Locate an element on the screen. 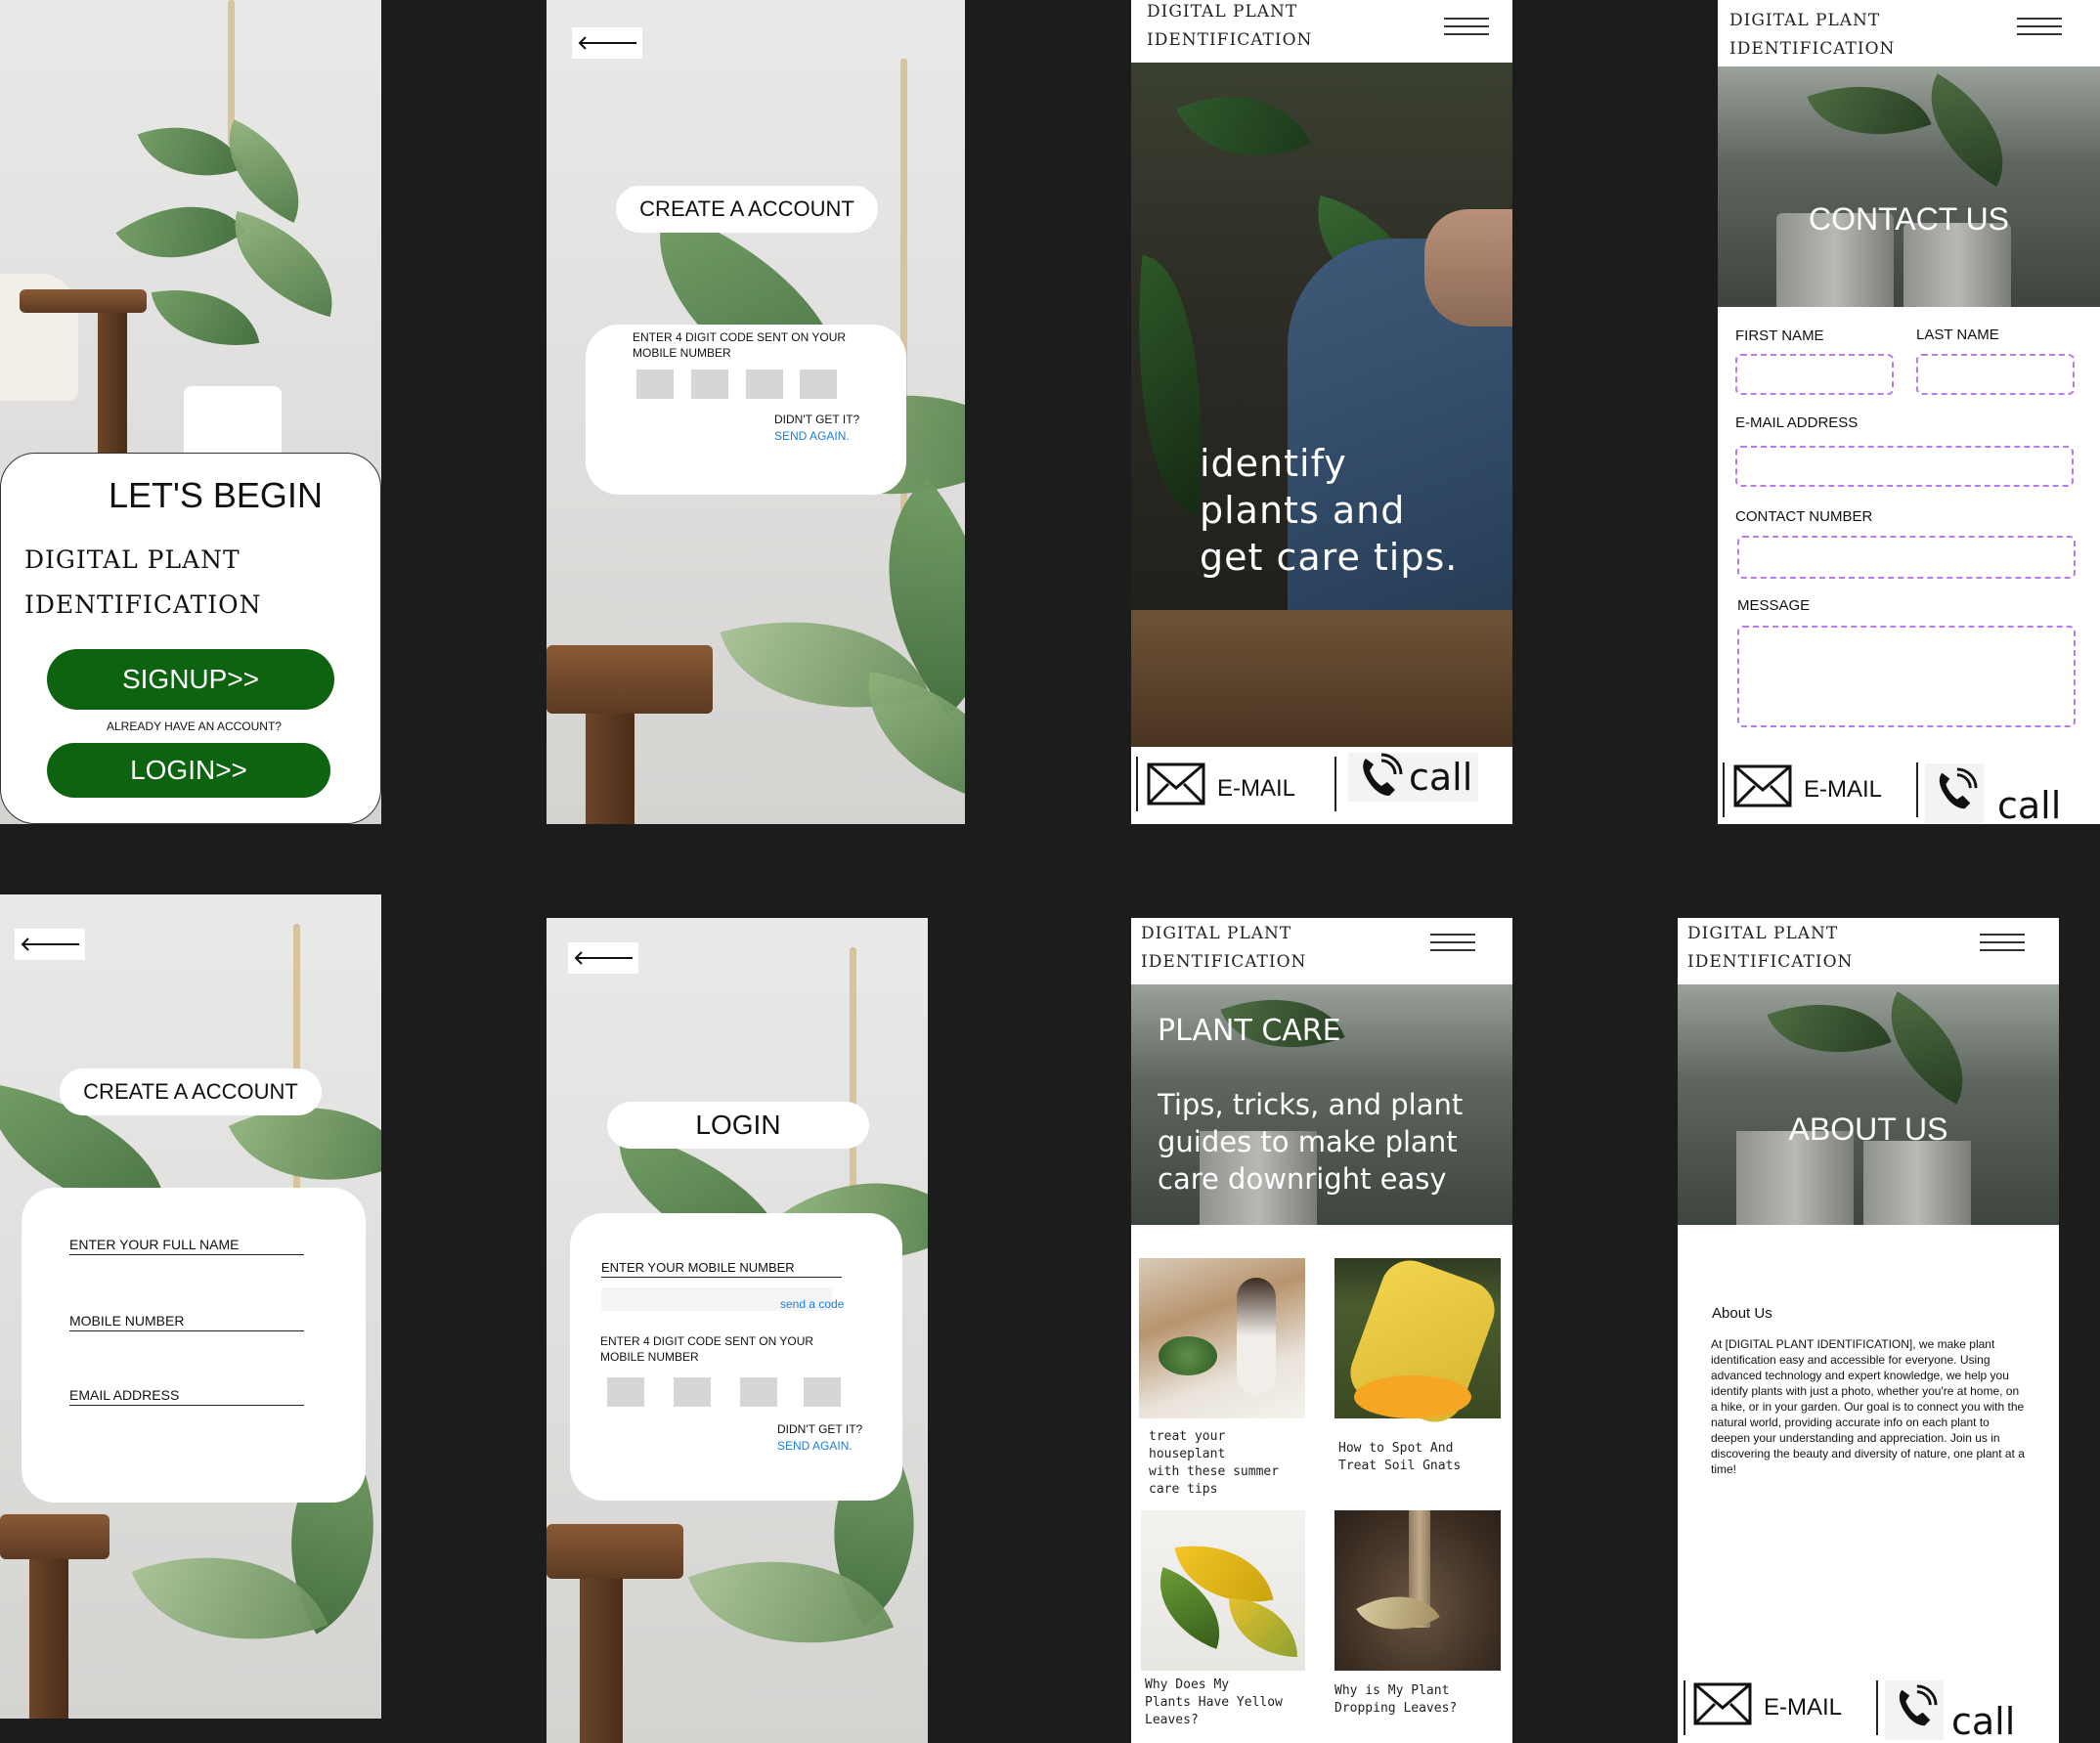 Image resolution: width=2100 pixels, height=1743 pixels. mobile-number-field: ENTER YOUR MOBILE NUMBER is located at coordinates (722, 1269).